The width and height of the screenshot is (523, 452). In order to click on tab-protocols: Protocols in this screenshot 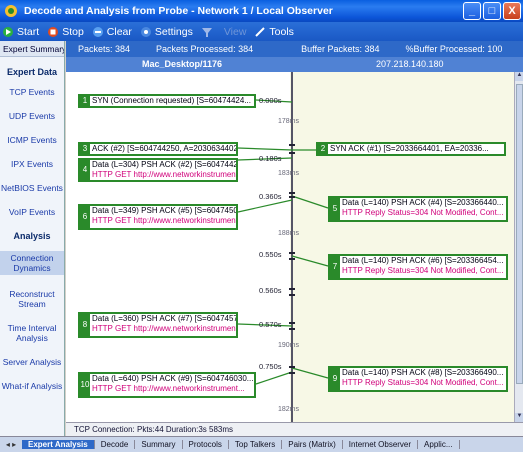, I will do `click(206, 444)`.